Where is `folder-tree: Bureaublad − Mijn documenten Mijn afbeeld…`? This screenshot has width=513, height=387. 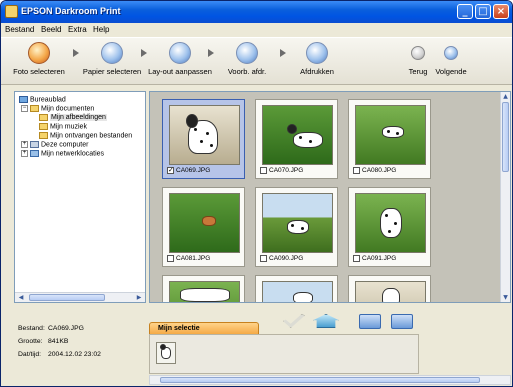
folder-tree: Bureaublad − Mijn documenten Mijn afbeeld… is located at coordinates (80, 197).